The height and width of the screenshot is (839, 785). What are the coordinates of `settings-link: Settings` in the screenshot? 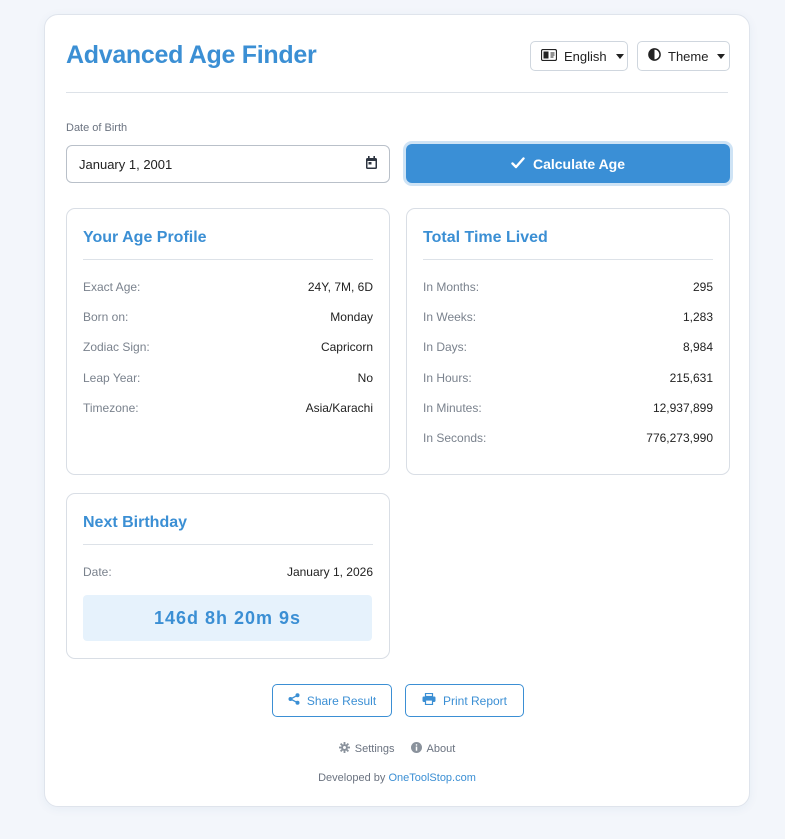 It's located at (366, 749).